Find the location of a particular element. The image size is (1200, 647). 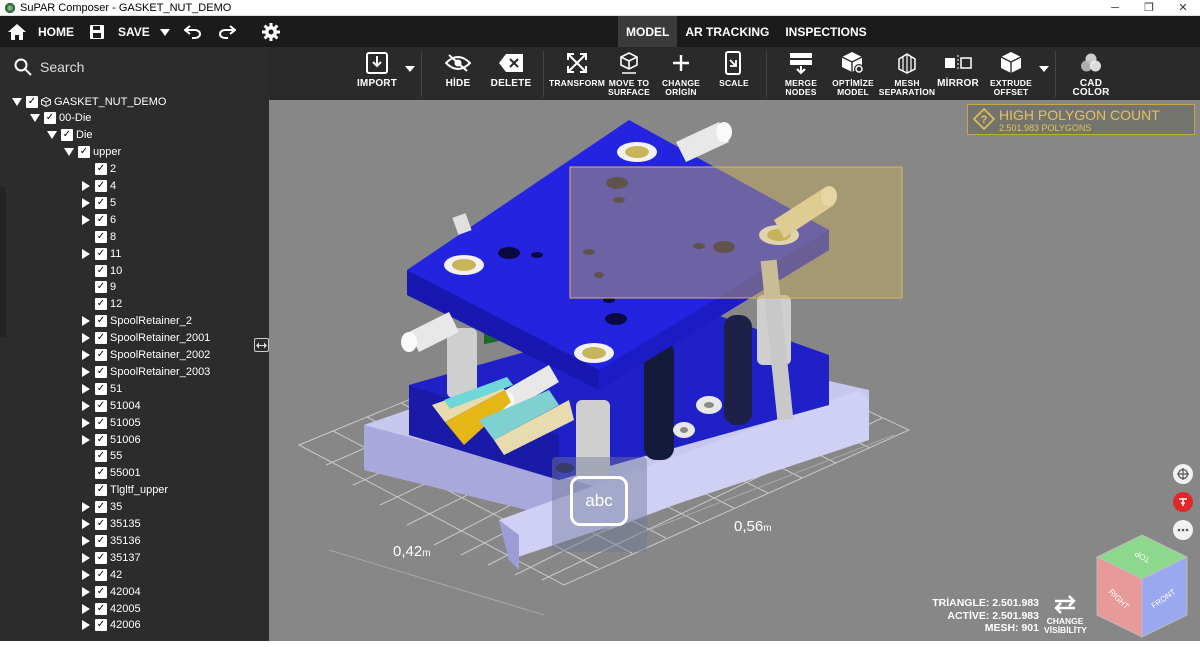

mirror-button: MİRROR is located at coordinates (958, 73).